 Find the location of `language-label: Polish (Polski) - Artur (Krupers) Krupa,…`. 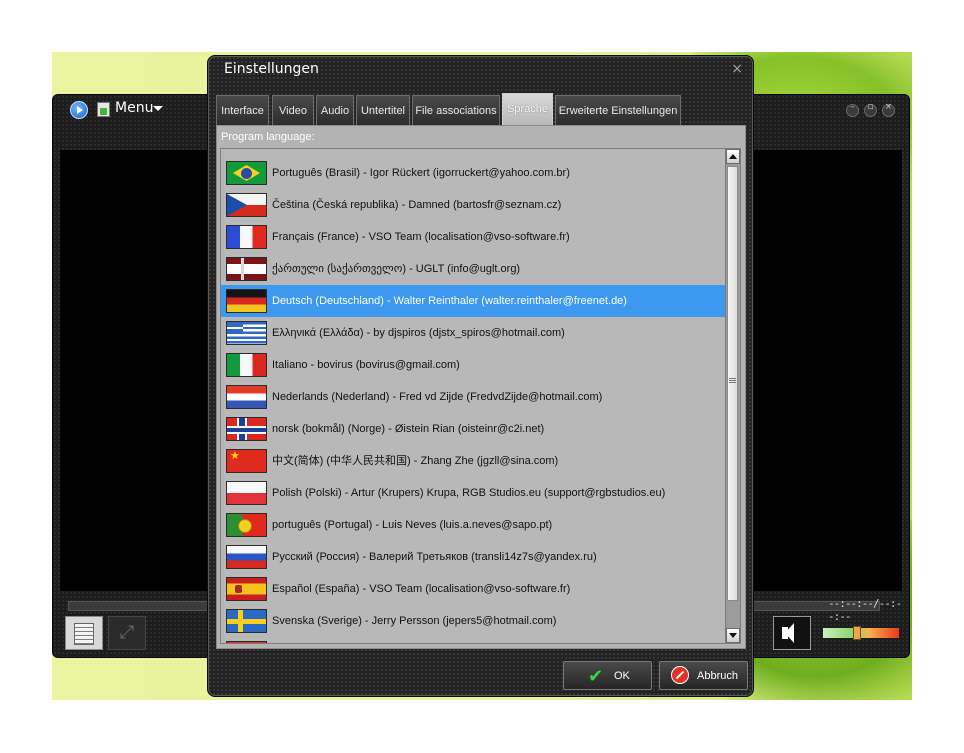

language-label: Polish (Polski) - Artur (Krupers) Krupa,… is located at coordinates (469, 493).